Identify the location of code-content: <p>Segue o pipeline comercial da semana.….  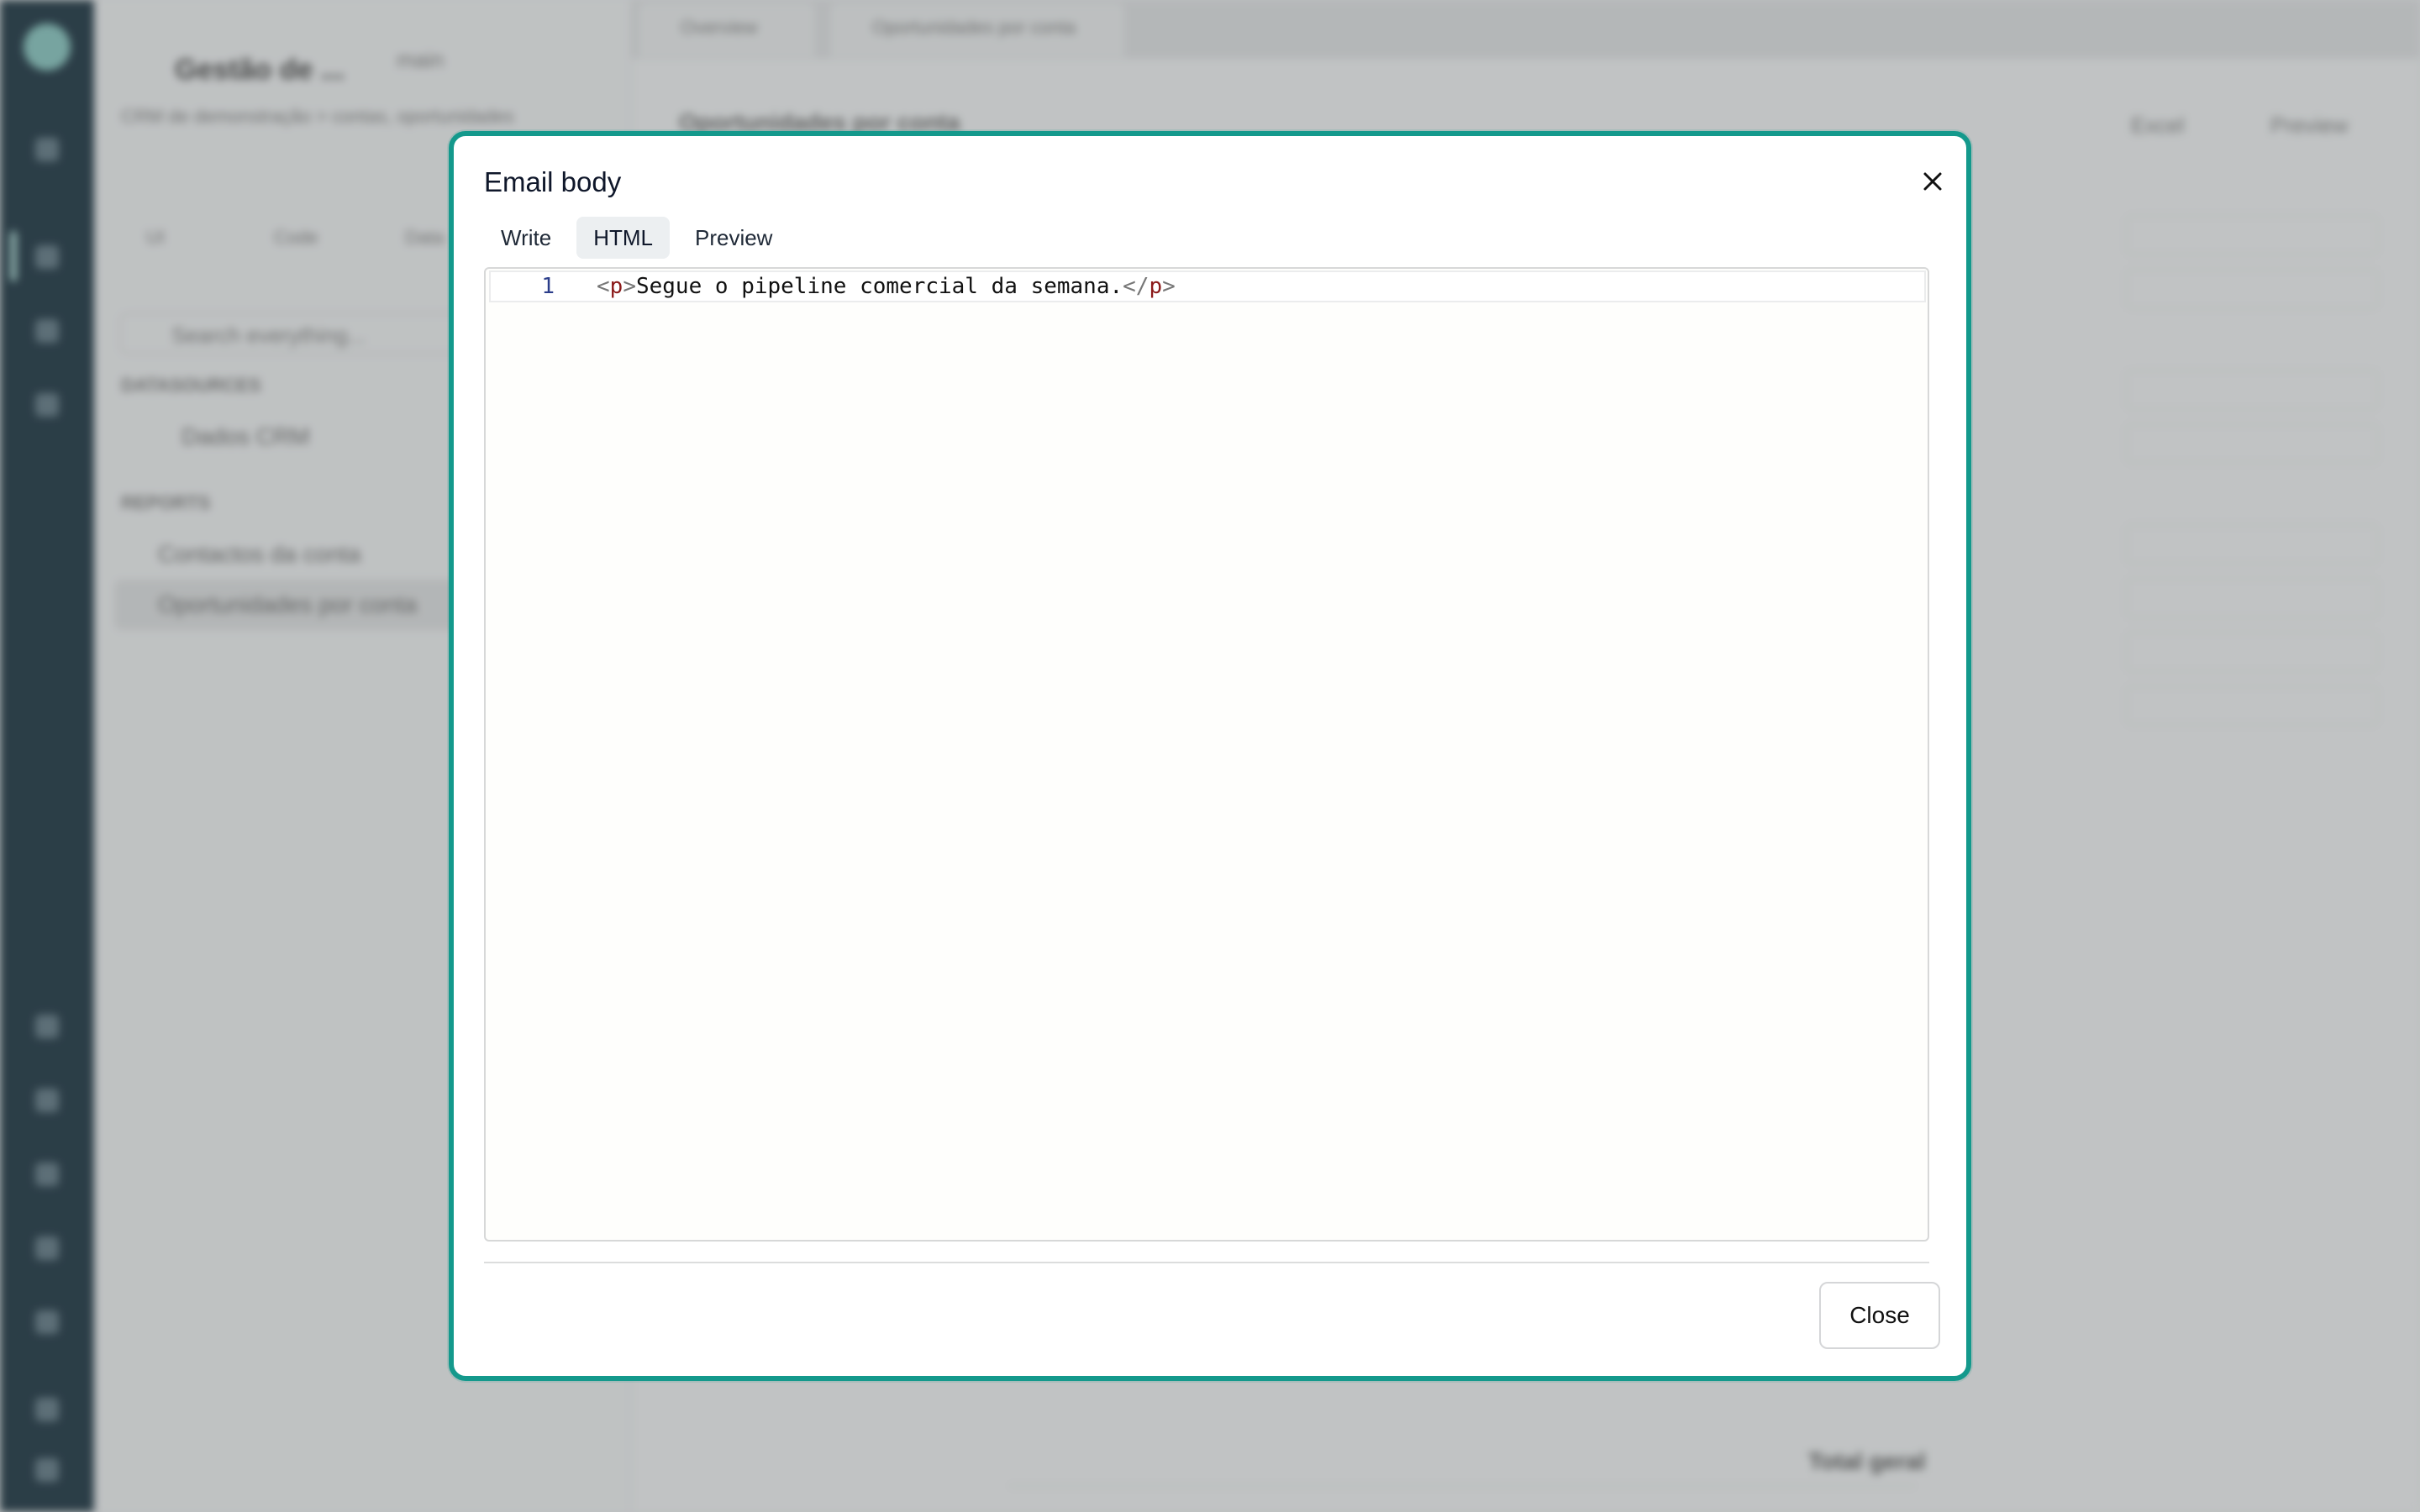
(886, 286).